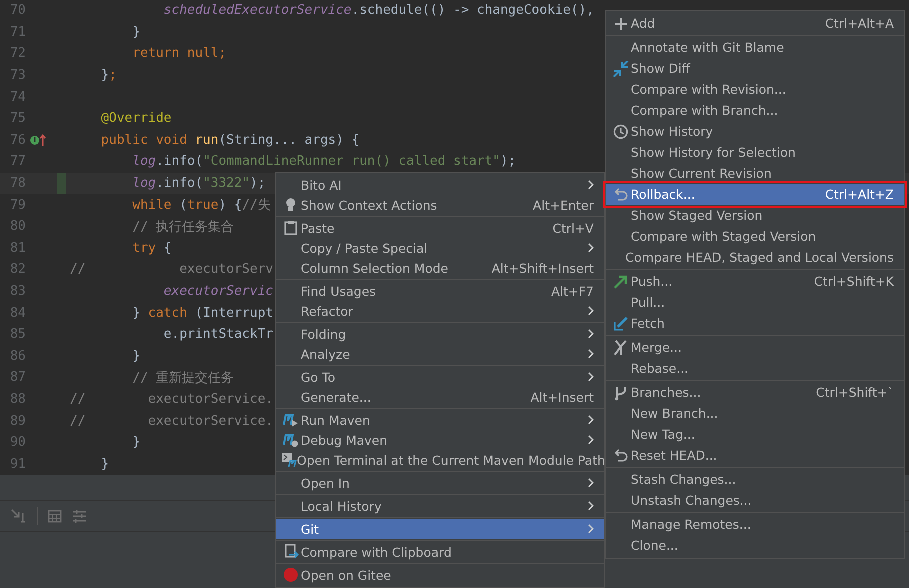 Image resolution: width=909 pixels, height=588 pixels. What do you see at coordinates (440, 420) in the screenshot?
I see `menu-item: Run Maven` at bounding box center [440, 420].